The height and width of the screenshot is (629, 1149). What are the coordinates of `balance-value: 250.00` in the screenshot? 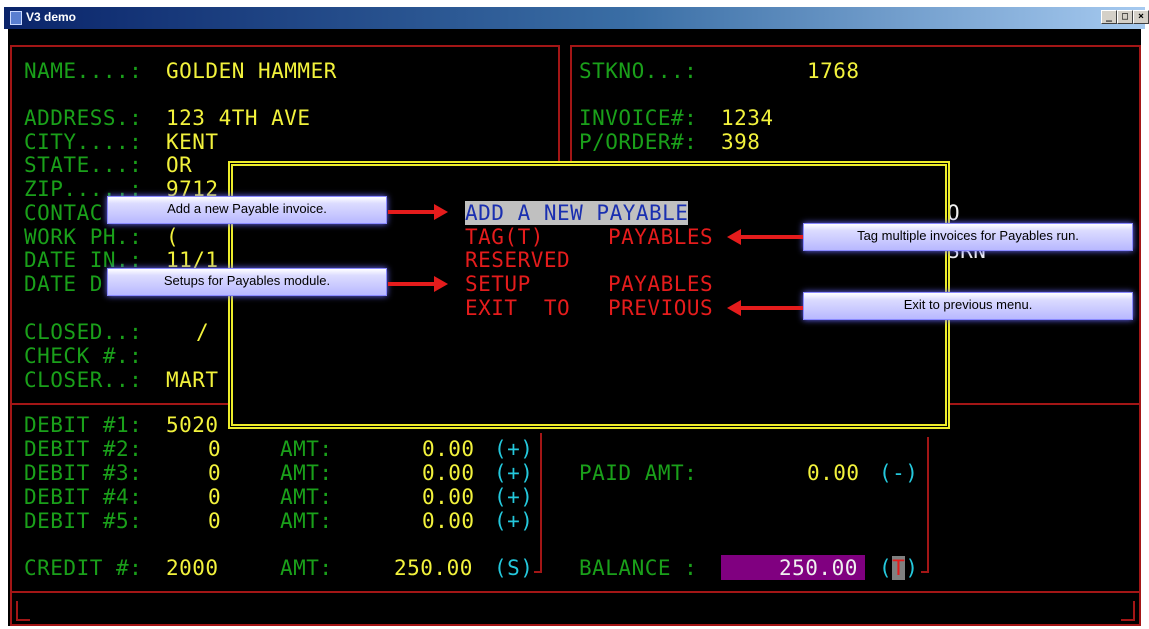 It's located at (818, 568).